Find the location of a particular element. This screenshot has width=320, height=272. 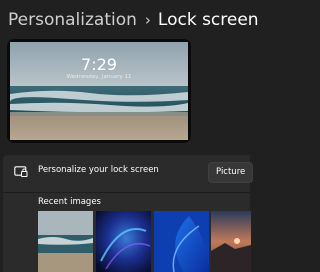

card-divider is located at coordinates (126, 192).